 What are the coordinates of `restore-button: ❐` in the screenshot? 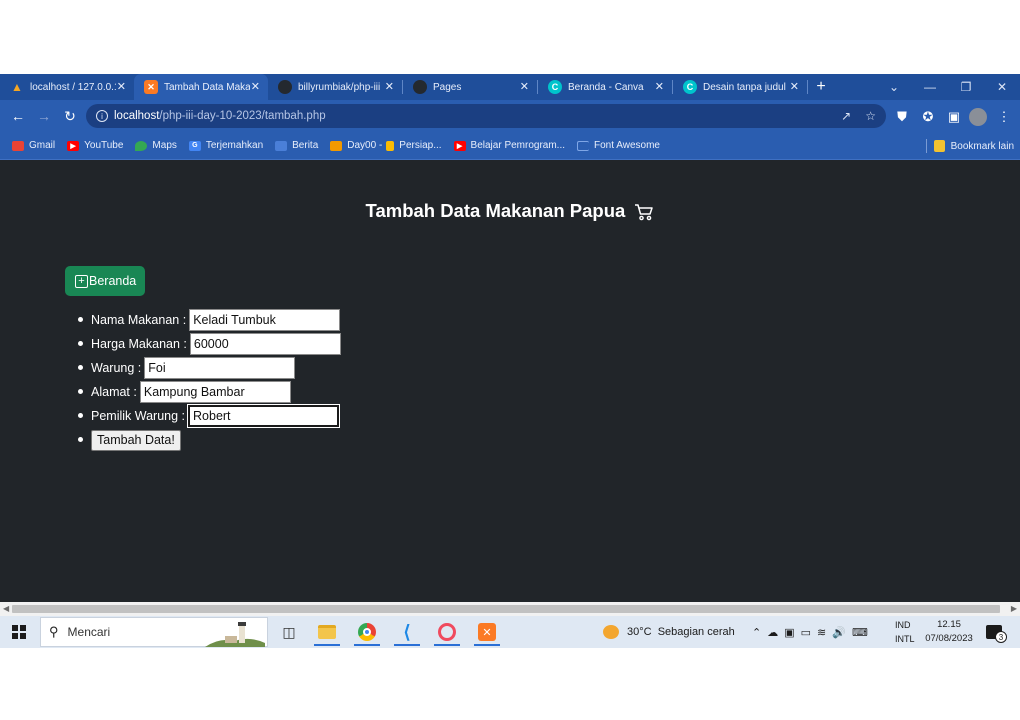 It's located at (966, 87).